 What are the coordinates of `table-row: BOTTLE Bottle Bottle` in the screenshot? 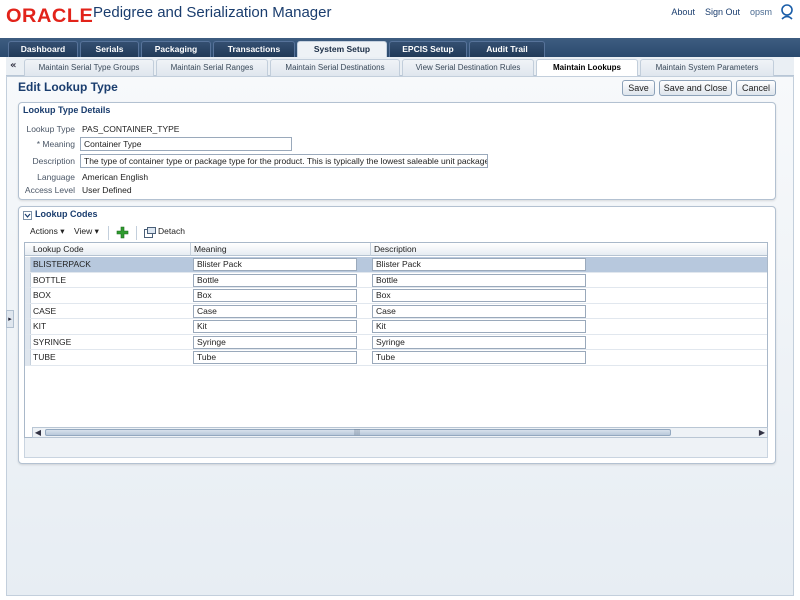 It's located at (396, 280).